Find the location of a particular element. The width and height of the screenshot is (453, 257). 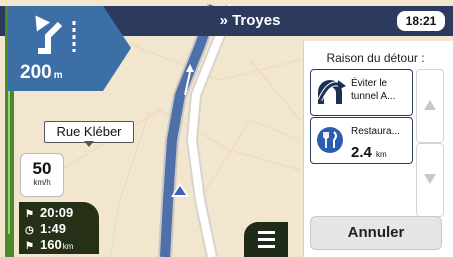

detour-option-restaurant: Restaura... 2.4 km is located at coordinates (361, 140).